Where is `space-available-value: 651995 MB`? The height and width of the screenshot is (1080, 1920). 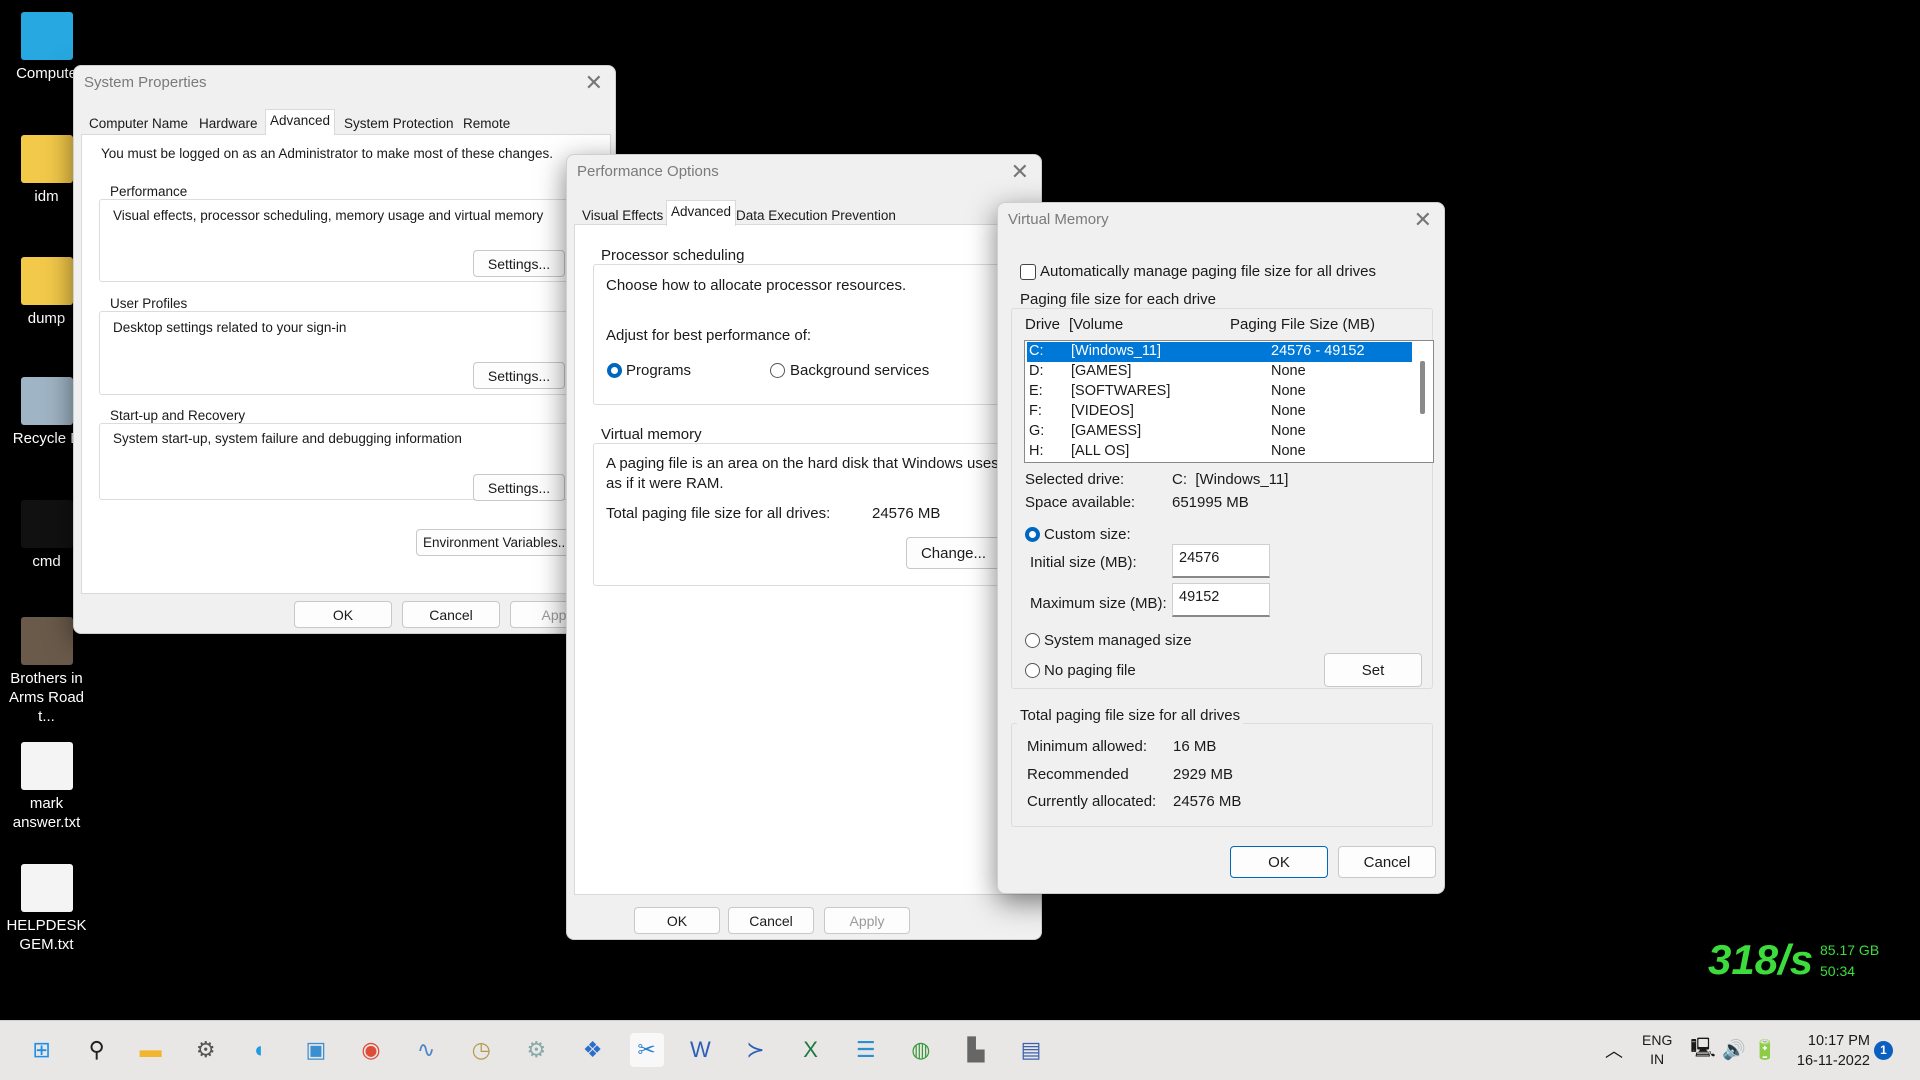
space-available-value: 651995 MB is located at coordinates (1210, 502).